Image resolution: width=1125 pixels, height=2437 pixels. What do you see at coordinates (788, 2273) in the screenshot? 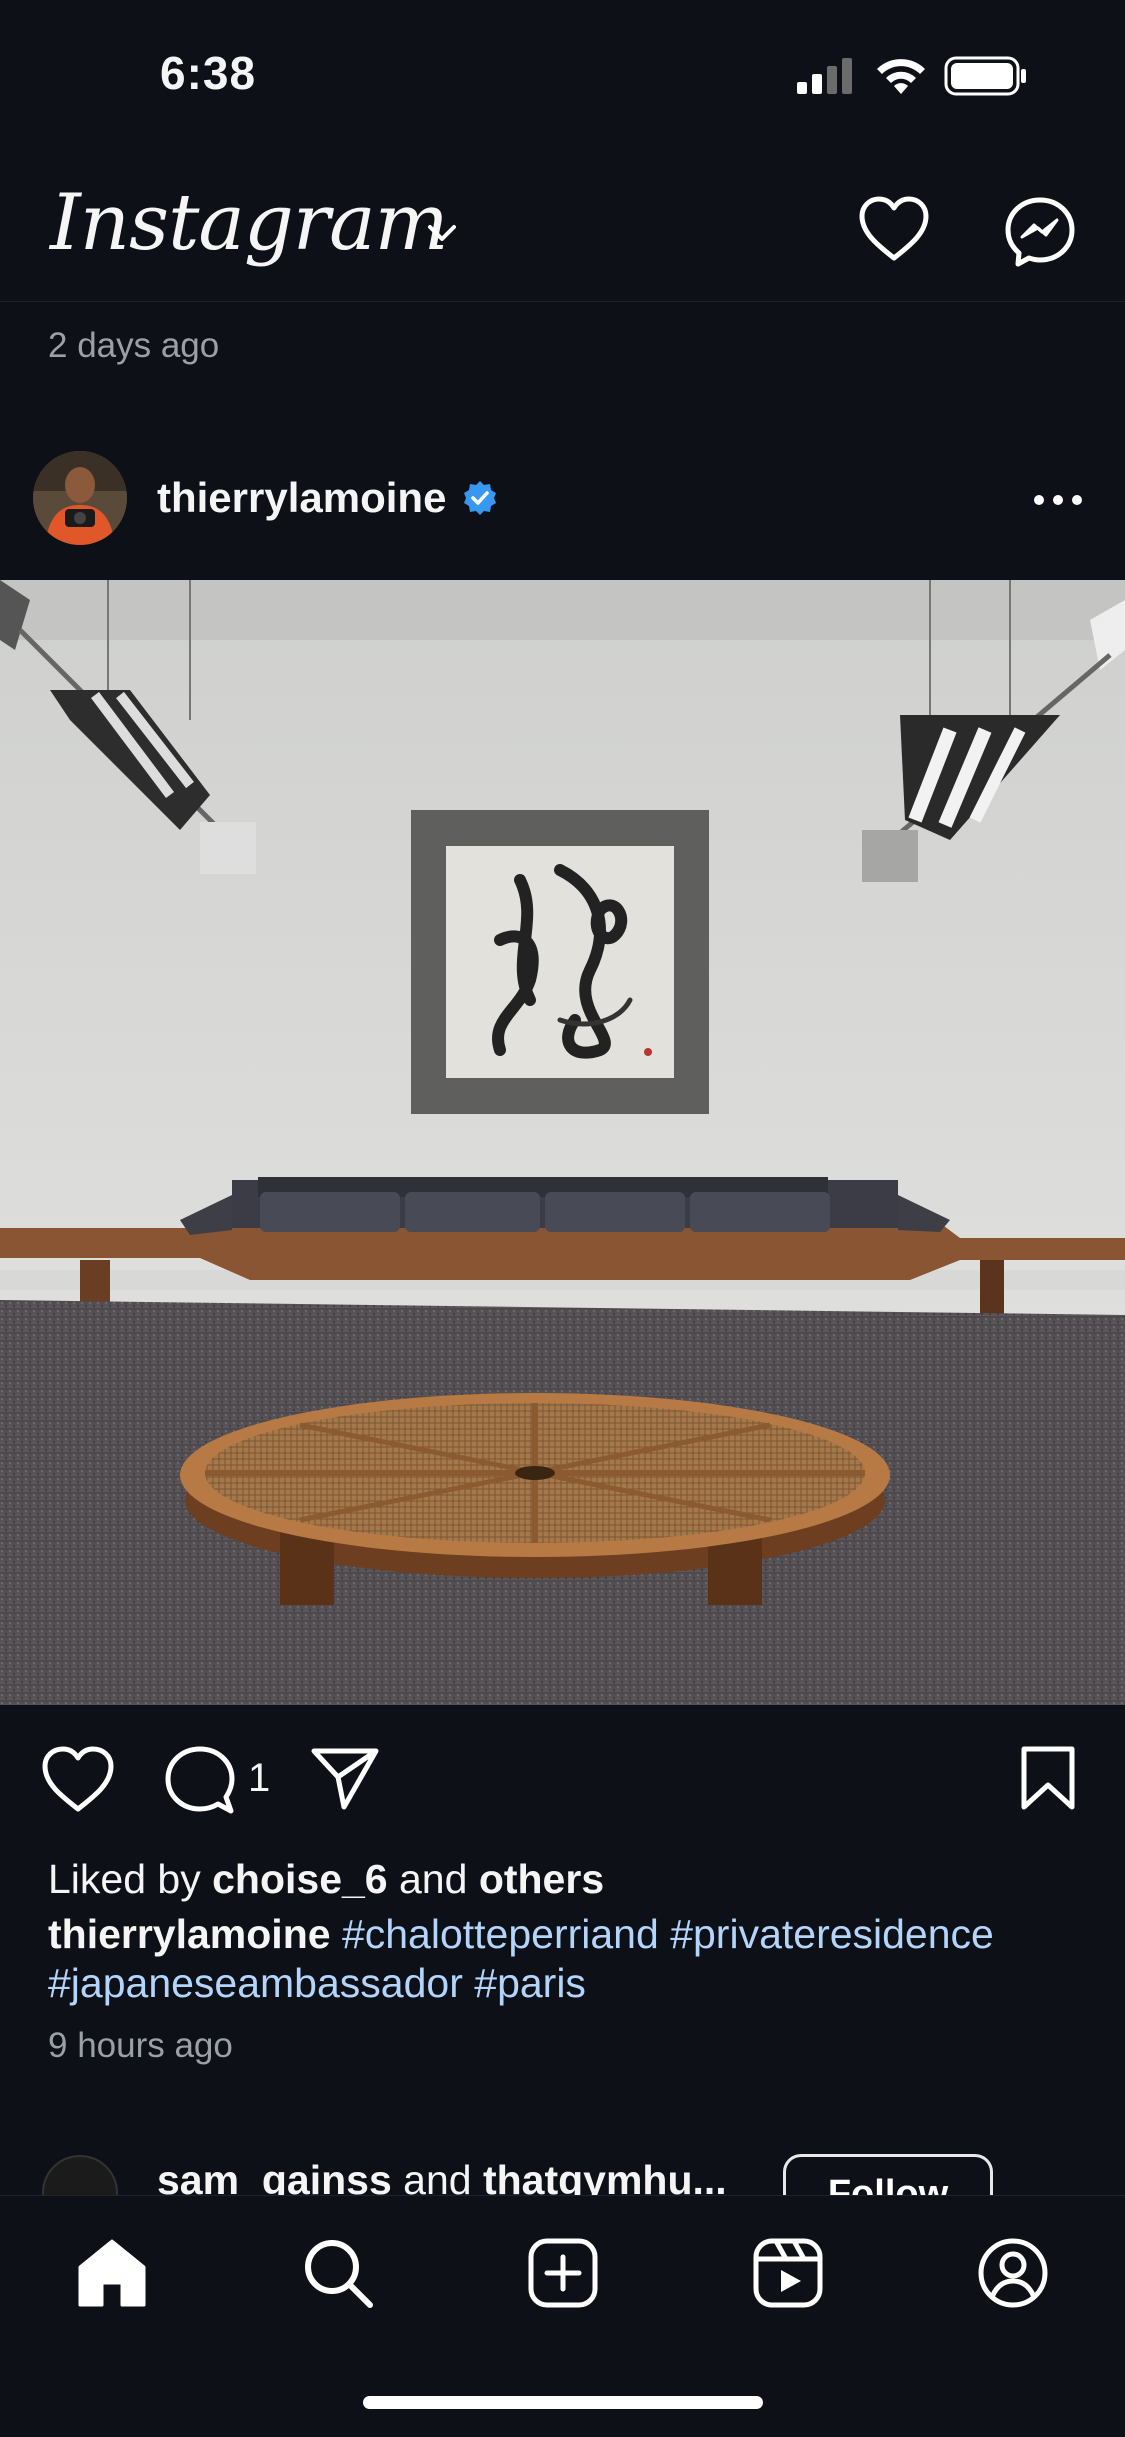
I see `reels-icon` at bounding box center [788, 2273].